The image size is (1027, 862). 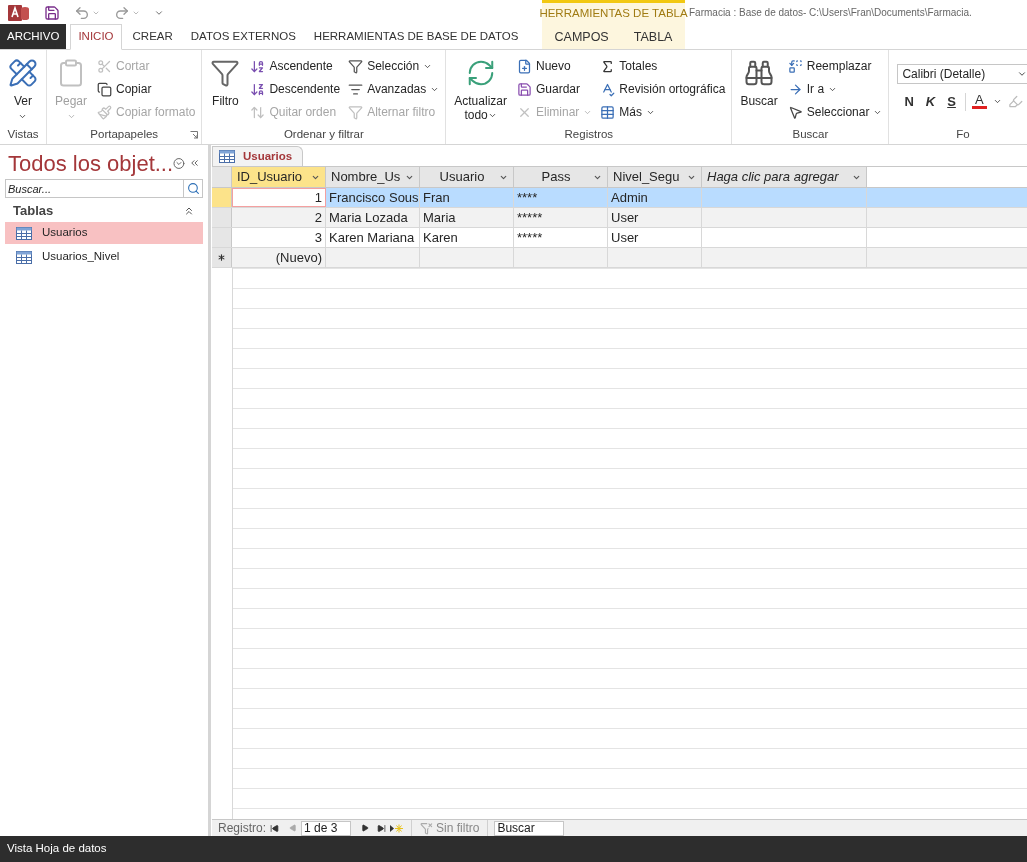 What do you see at coordinates (194, 135) in the screenshot?
I see `dialog-launcher-icon` at bounding box center [194, 135].